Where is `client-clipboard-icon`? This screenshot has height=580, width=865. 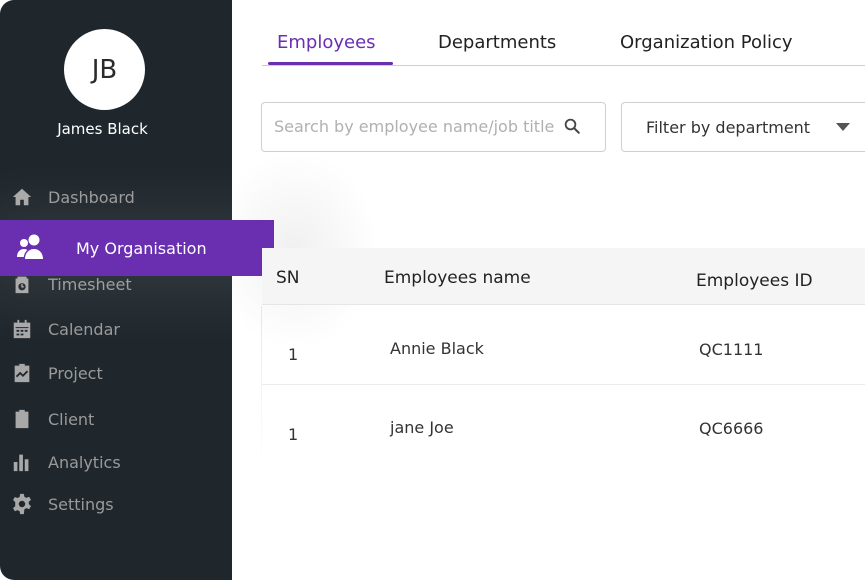 client-clipboard-icon is located at coordinates (22, 419).